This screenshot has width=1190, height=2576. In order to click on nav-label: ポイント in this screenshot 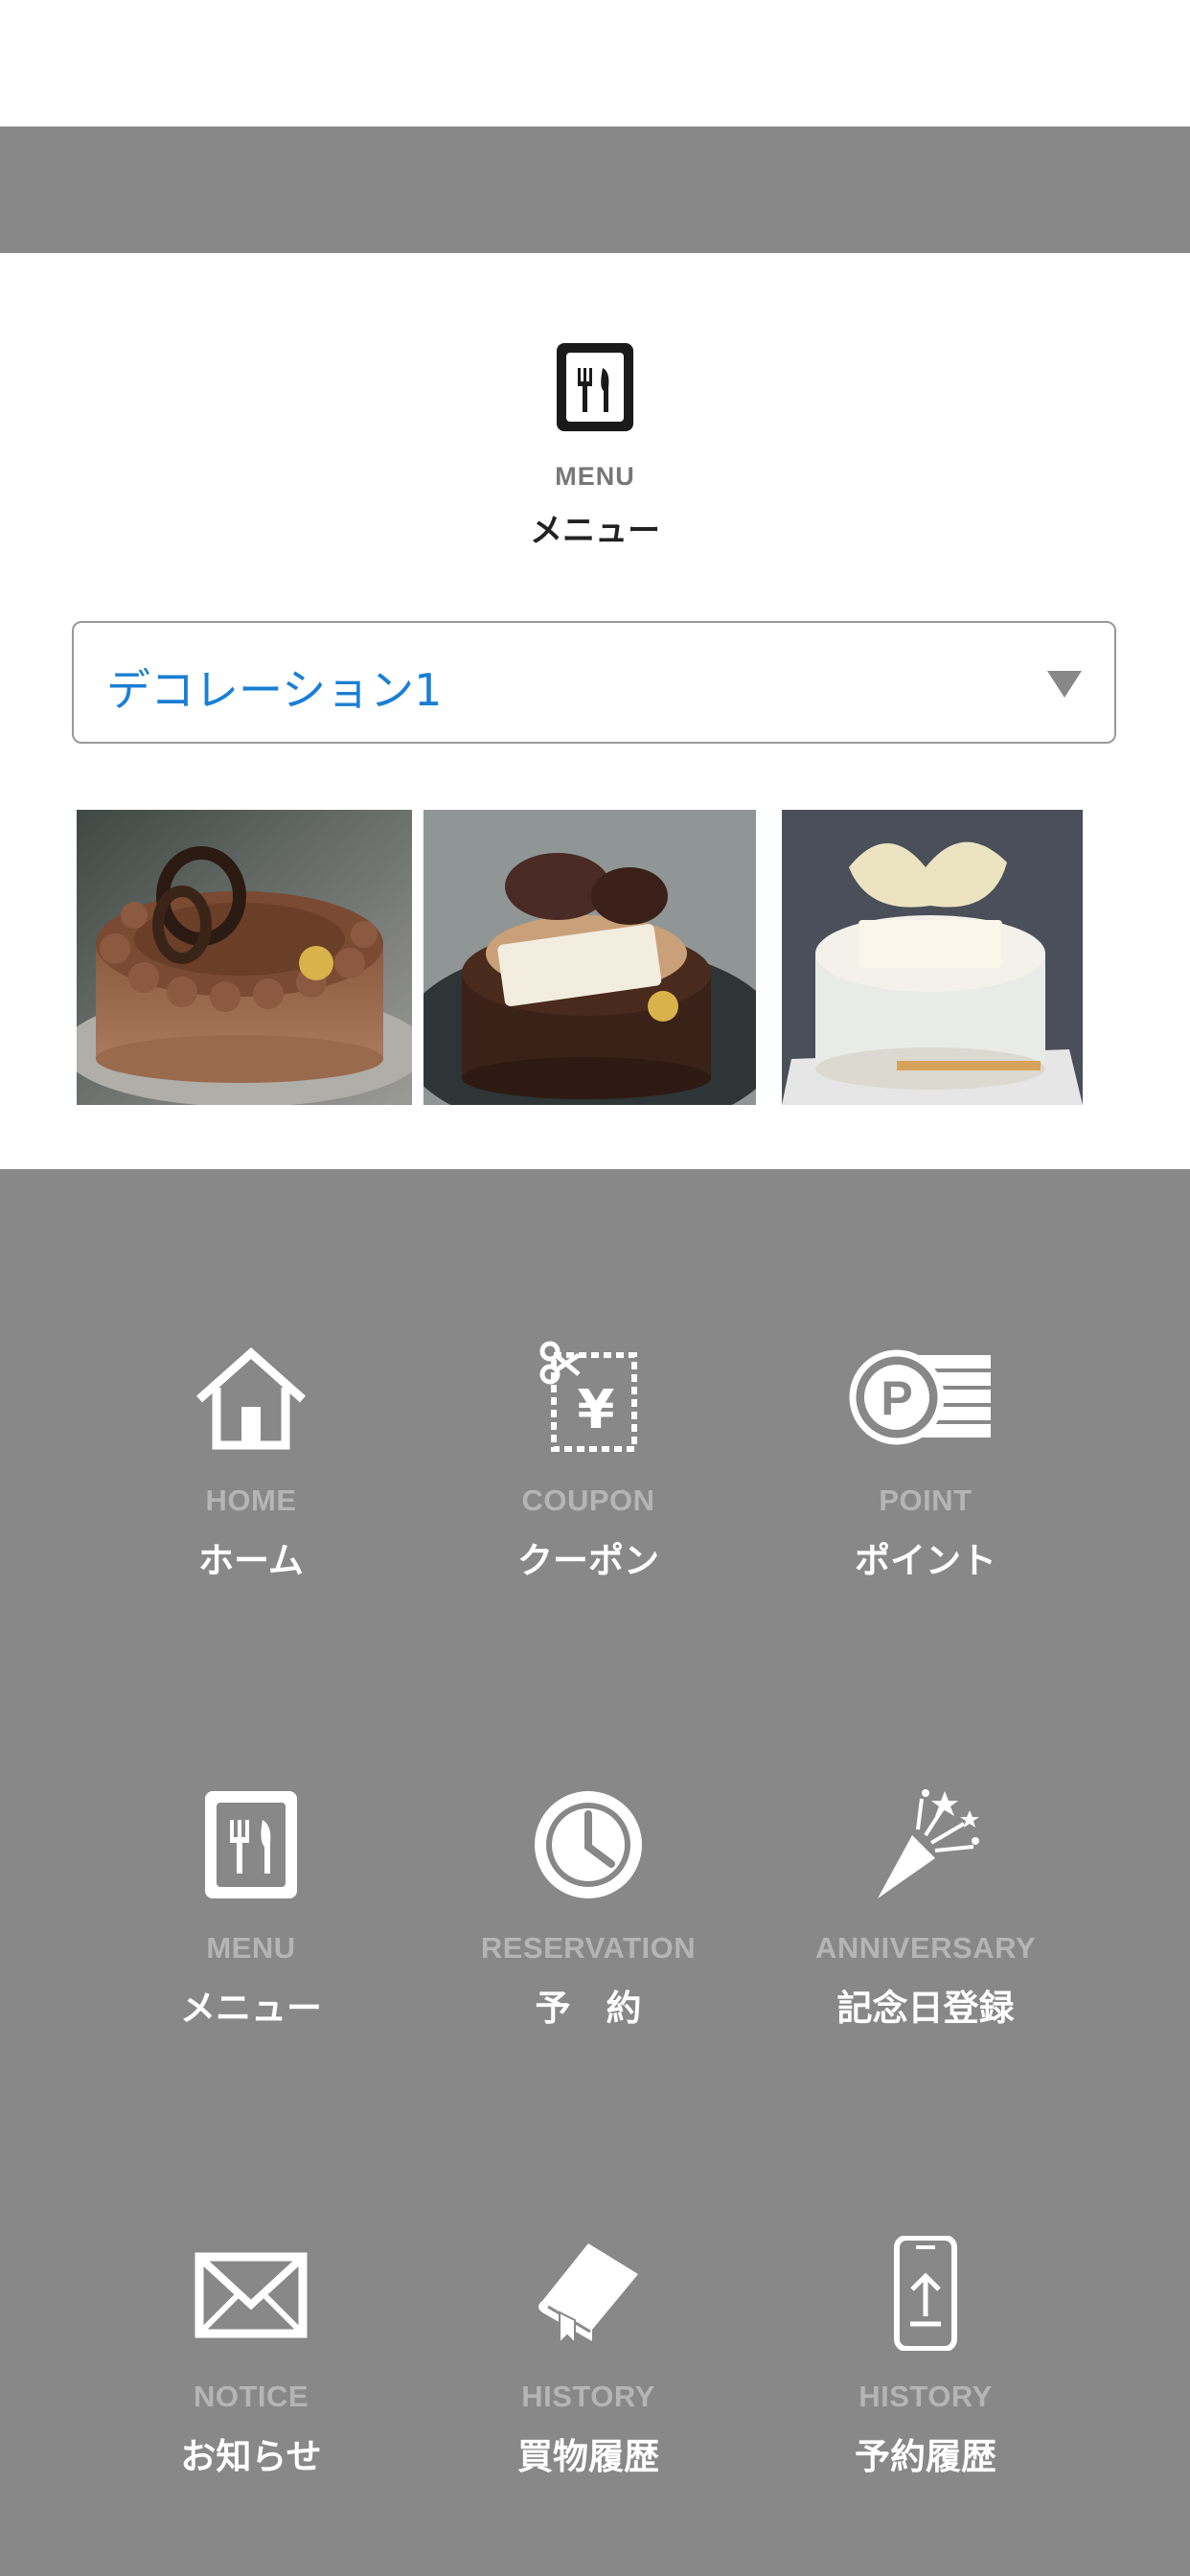, I will do `click(926, 1560)`.